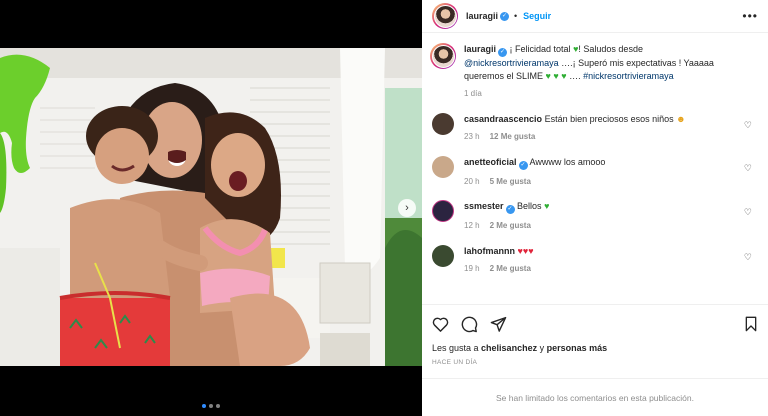 This screenshot has height=416, width=768. Describe the element at coordinates (541, 49) in the screenshot. I see `caption-text-part: ¡ Felicidad total` at that location.